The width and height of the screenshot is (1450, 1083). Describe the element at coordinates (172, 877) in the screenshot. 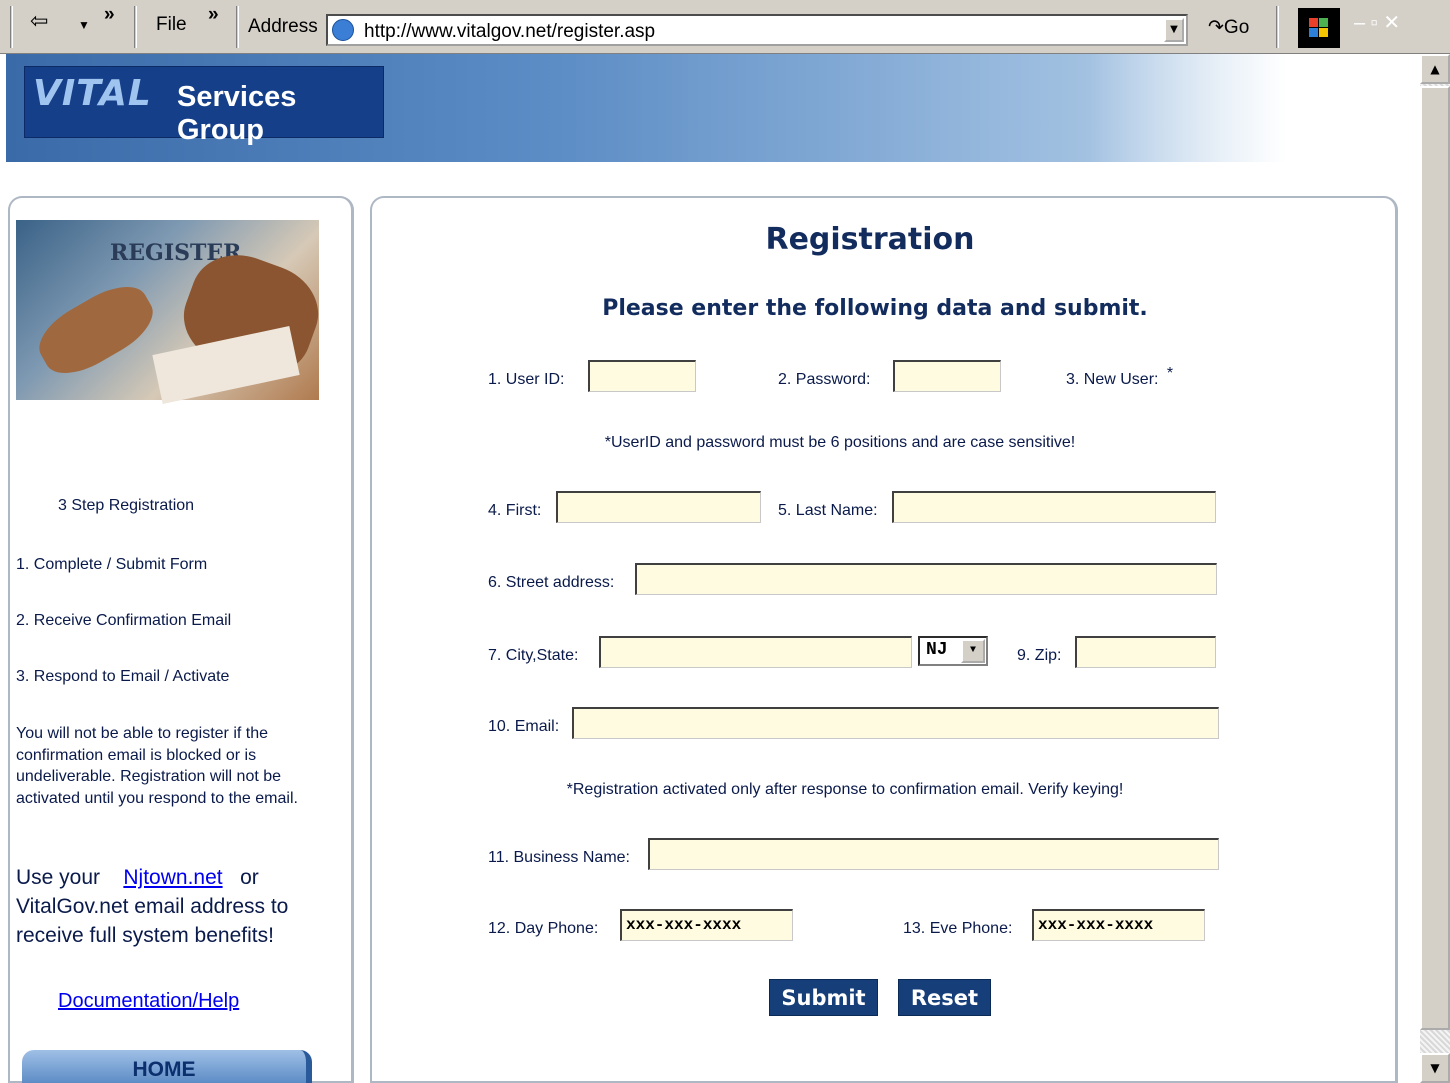

I see `njtown-link: Njtown.net` at that location.